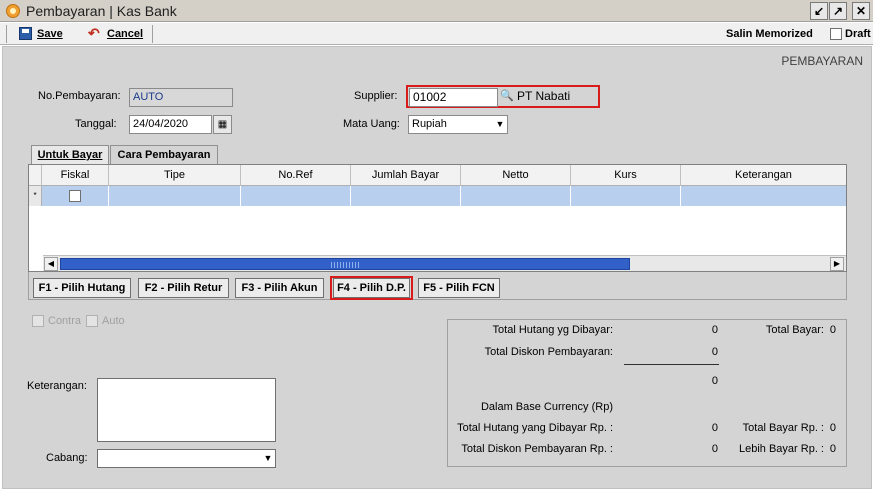  I want to click on total-hutang-rp-value: 0, so click(714, 428).